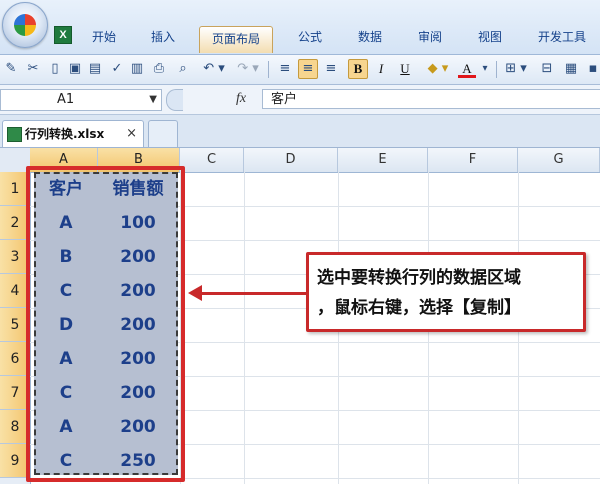  Describe the element at coordinates (183, 69) in the screenshot. I see `zoom-icon: ⌕` at that location.